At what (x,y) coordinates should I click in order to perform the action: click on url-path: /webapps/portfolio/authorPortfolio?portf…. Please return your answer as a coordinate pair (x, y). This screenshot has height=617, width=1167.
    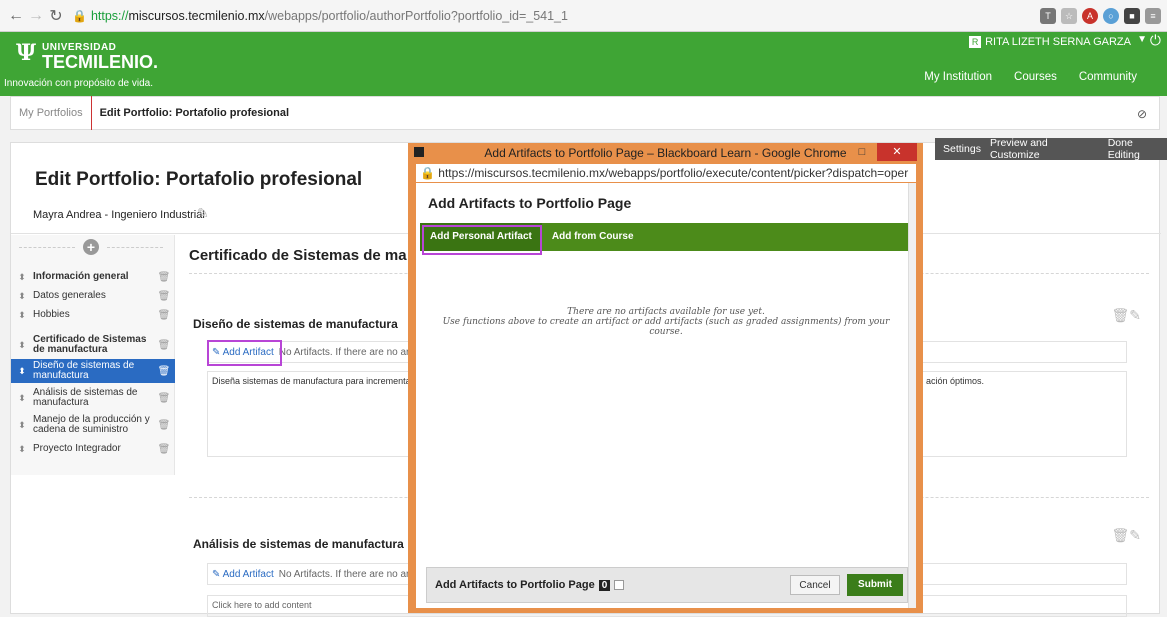
    Looking at the image, I should click on (416, 15).